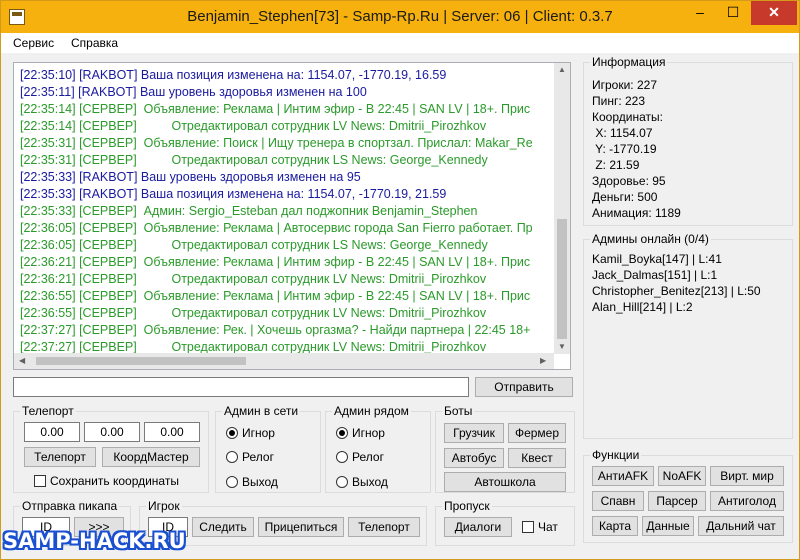  I want to click on admin-entry: Christopher_Benitez[213] | L:50, so click(676, 291).